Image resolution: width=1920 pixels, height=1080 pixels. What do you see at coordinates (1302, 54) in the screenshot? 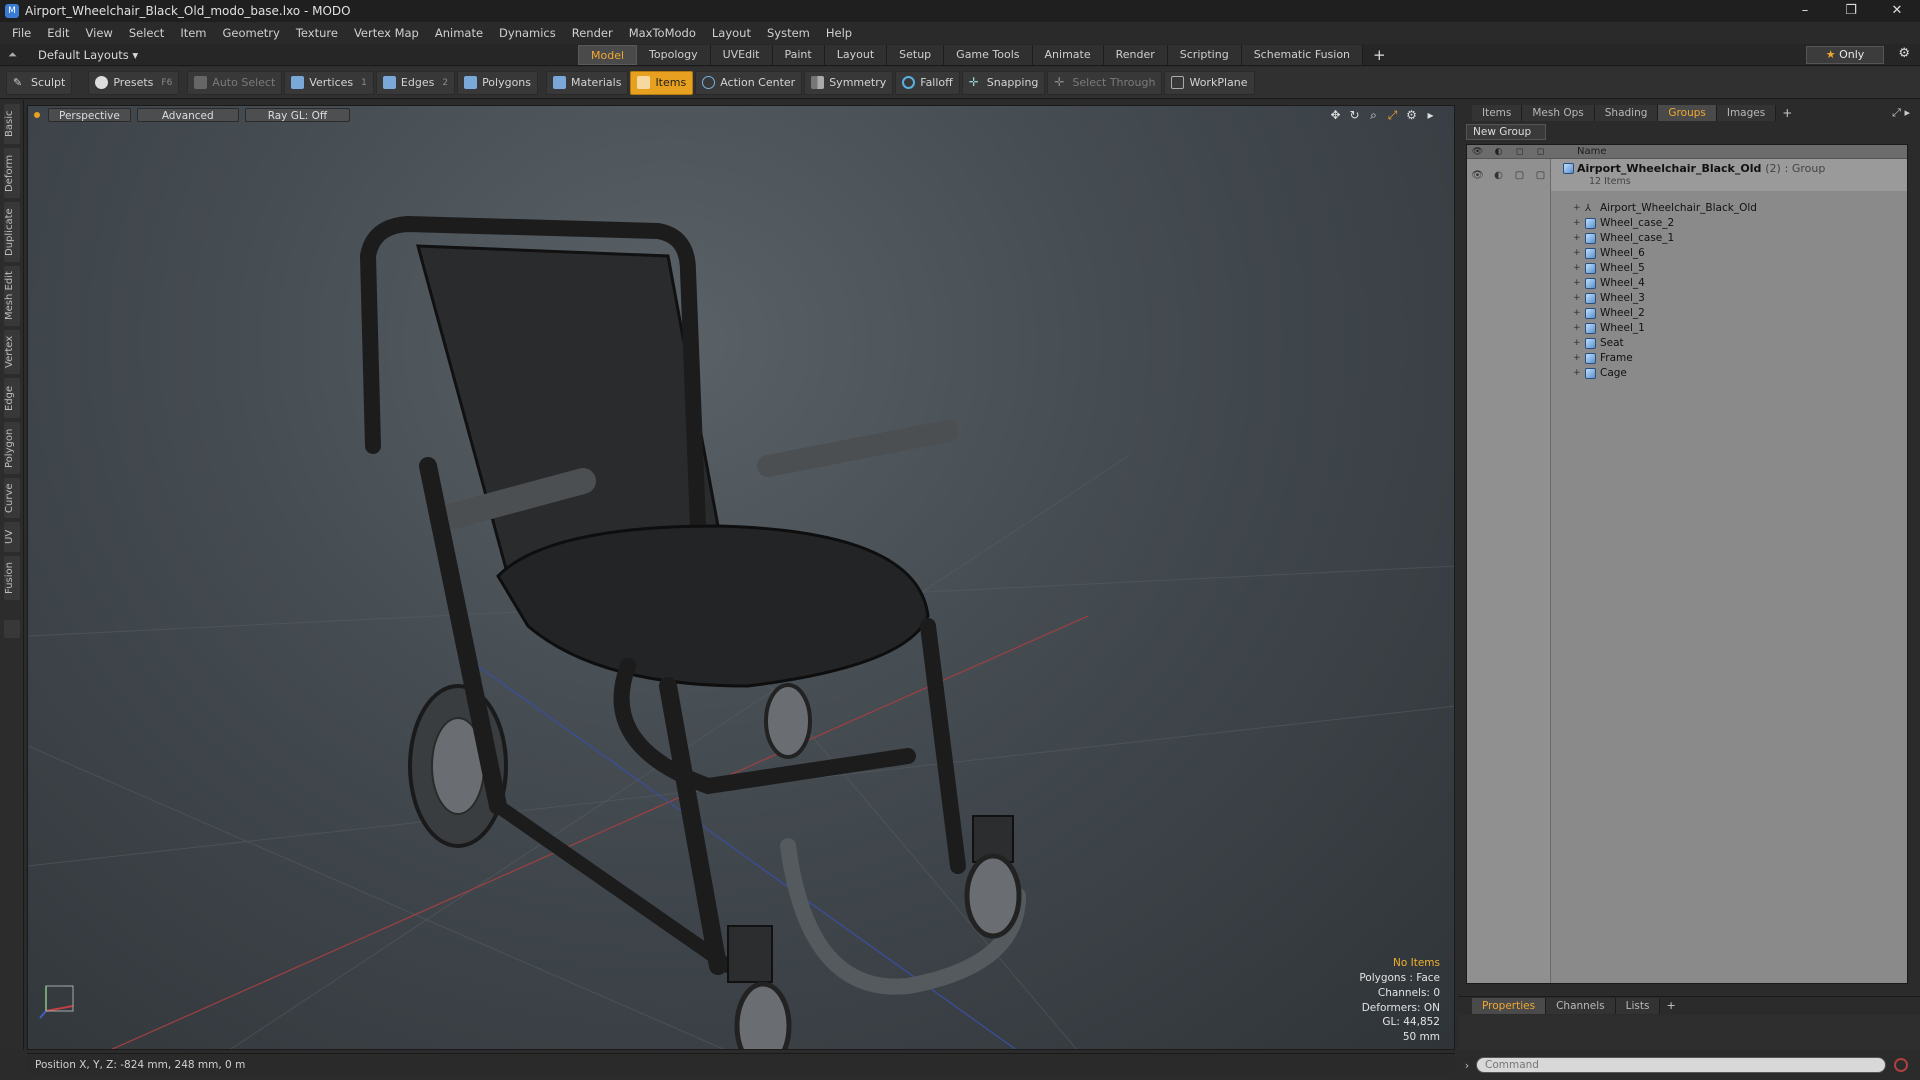
I see `tab-schematic-fusion: Schematic Fusion` at bounding box center [1302, 54].